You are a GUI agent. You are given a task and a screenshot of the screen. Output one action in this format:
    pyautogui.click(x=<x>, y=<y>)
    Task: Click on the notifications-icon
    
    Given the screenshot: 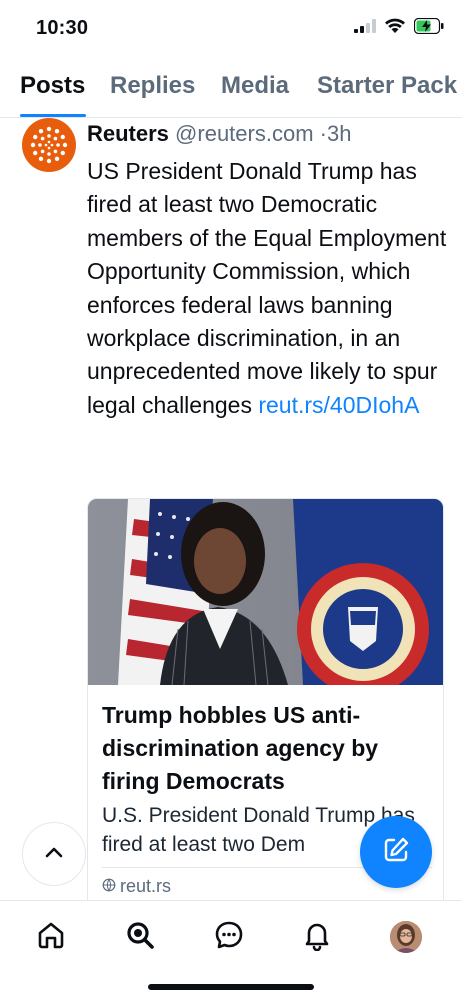 What is the action you would take?
    pyautogui.click(x=317, y=937)
    